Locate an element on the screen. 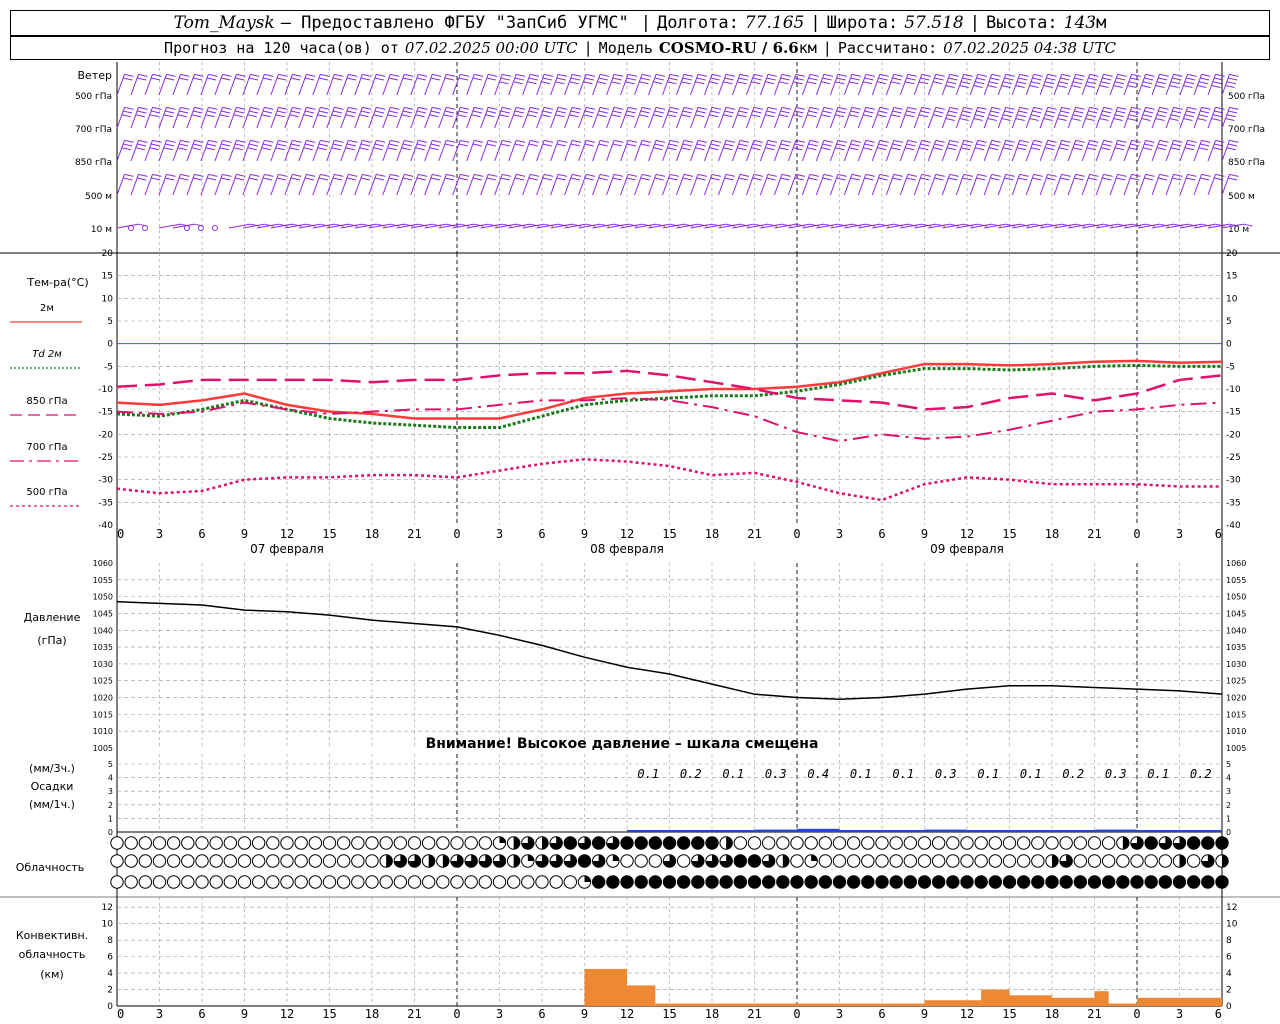  wind-level-label: 700 гПа is located at coordinates (1246, 130).